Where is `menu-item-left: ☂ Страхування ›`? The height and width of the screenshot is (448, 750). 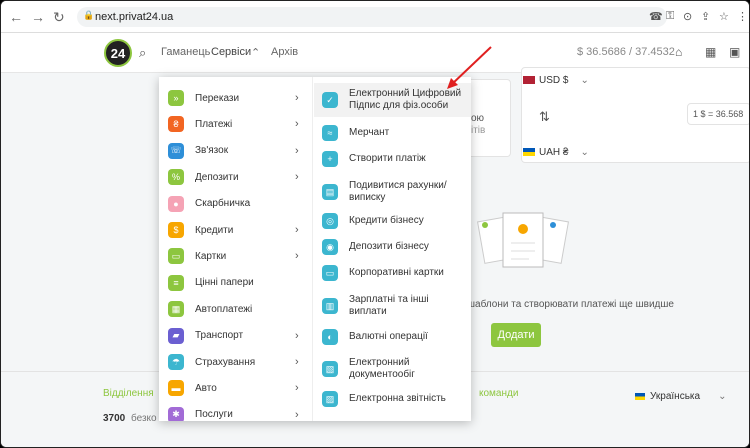
menu-item-left: ☂ Страхування › is located at coordinates (236, 362).